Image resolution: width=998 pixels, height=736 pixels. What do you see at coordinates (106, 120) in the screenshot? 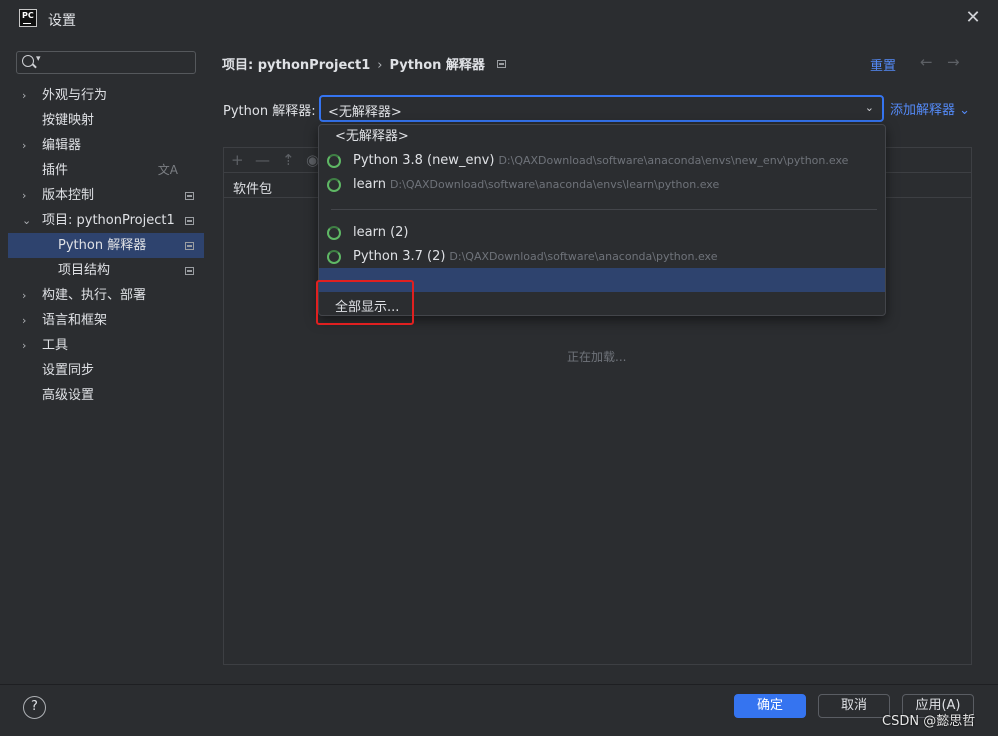
I see `sidebar-item-keymap: 按键映射` at bounding box center [106, 120].